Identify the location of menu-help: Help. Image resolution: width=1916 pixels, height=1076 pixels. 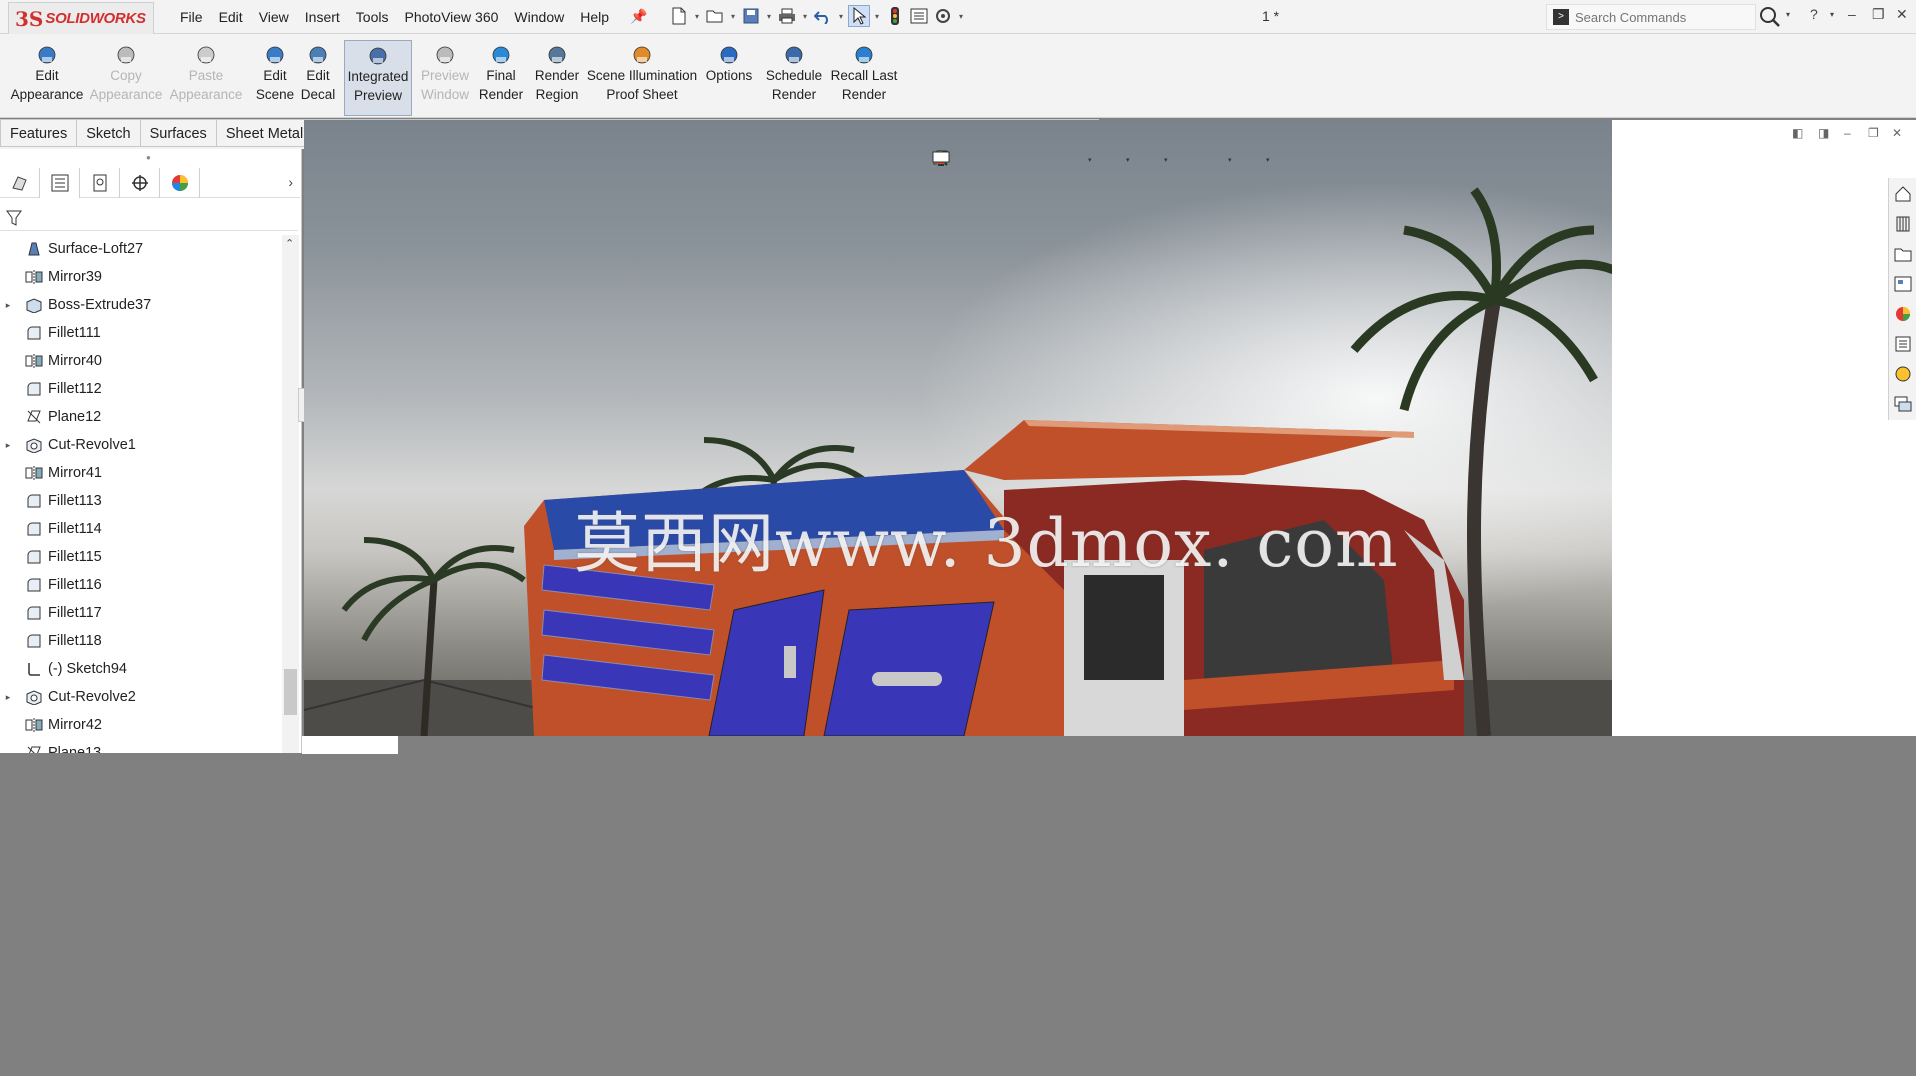
(594, 17).